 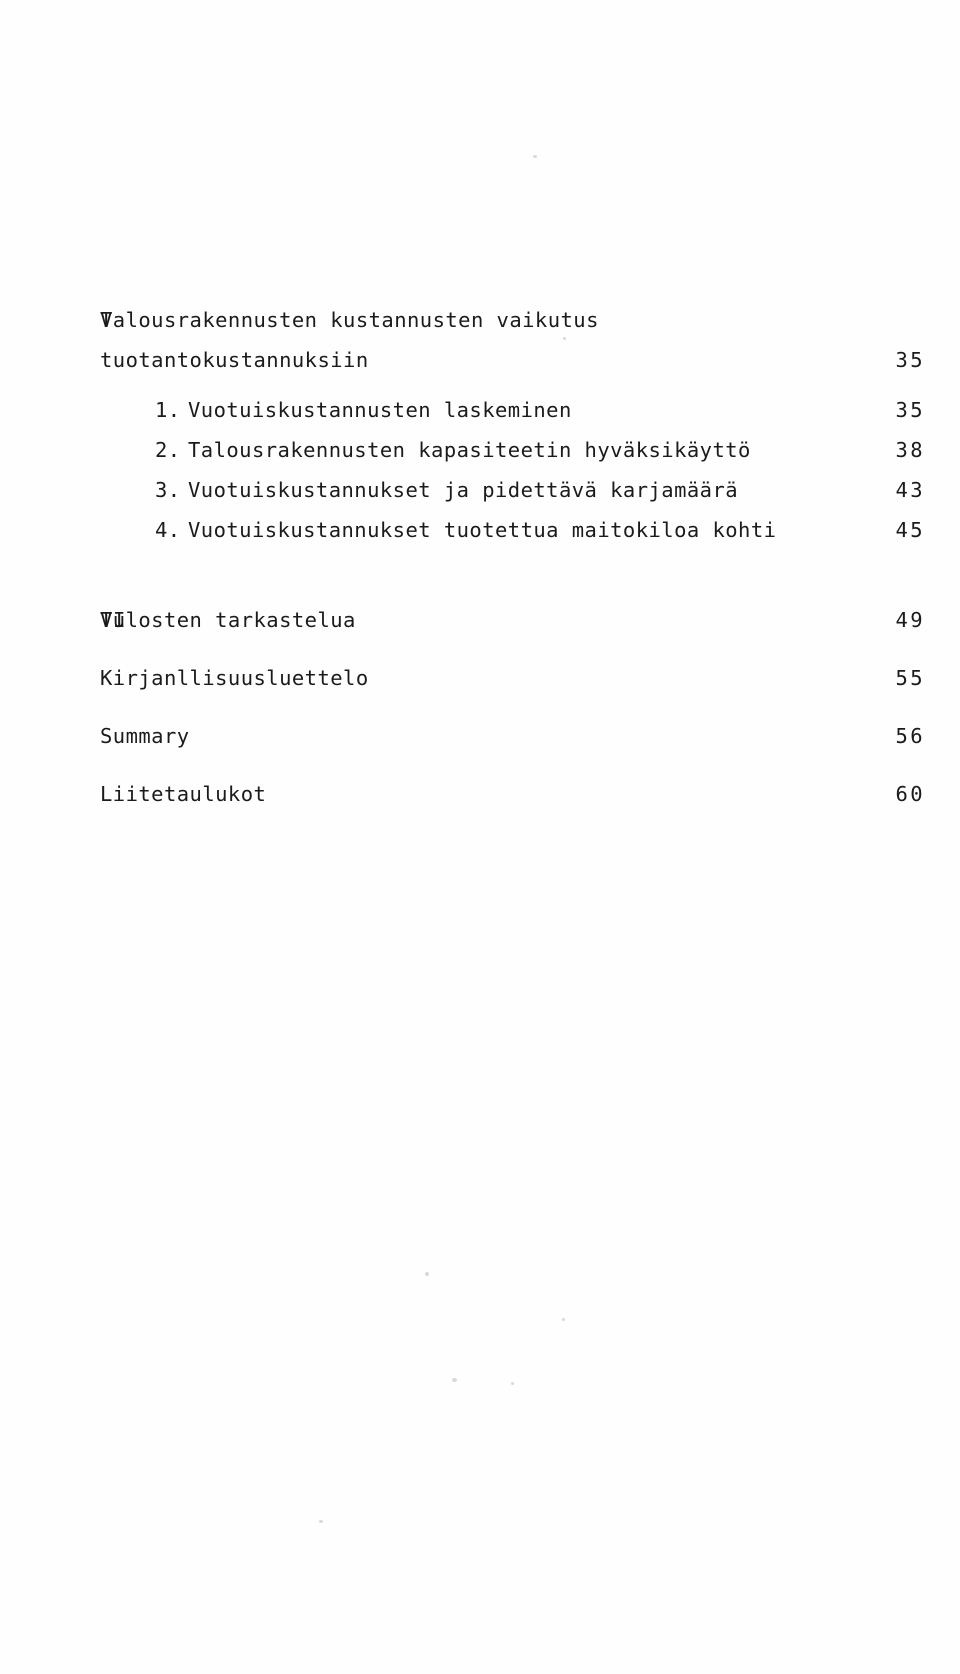 I want to click on chapter-numeral: VI, so click(x=113, y=620).